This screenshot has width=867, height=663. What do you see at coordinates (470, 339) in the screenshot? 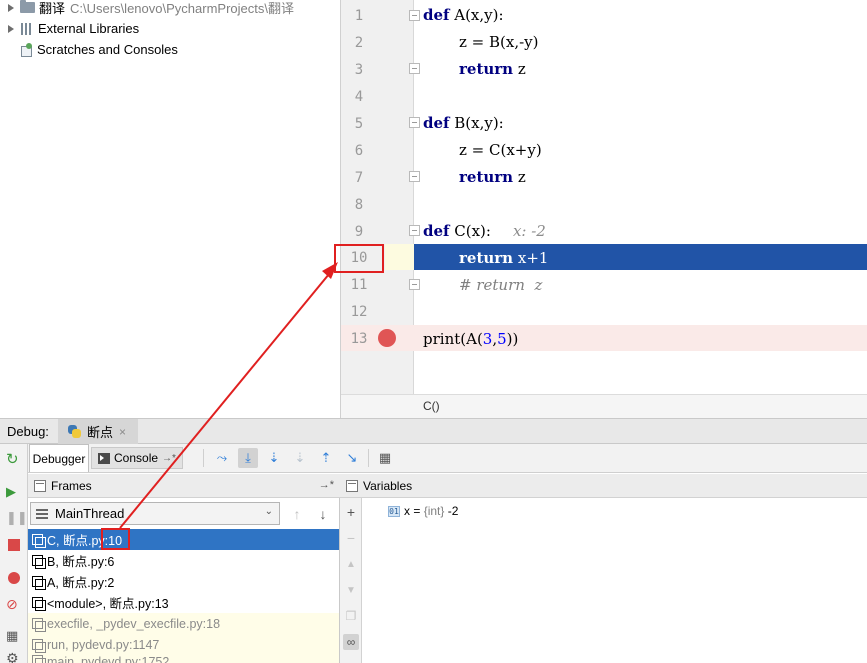
I see `code-line-13: print(A(3,5))` at bounding box center [470, 339].